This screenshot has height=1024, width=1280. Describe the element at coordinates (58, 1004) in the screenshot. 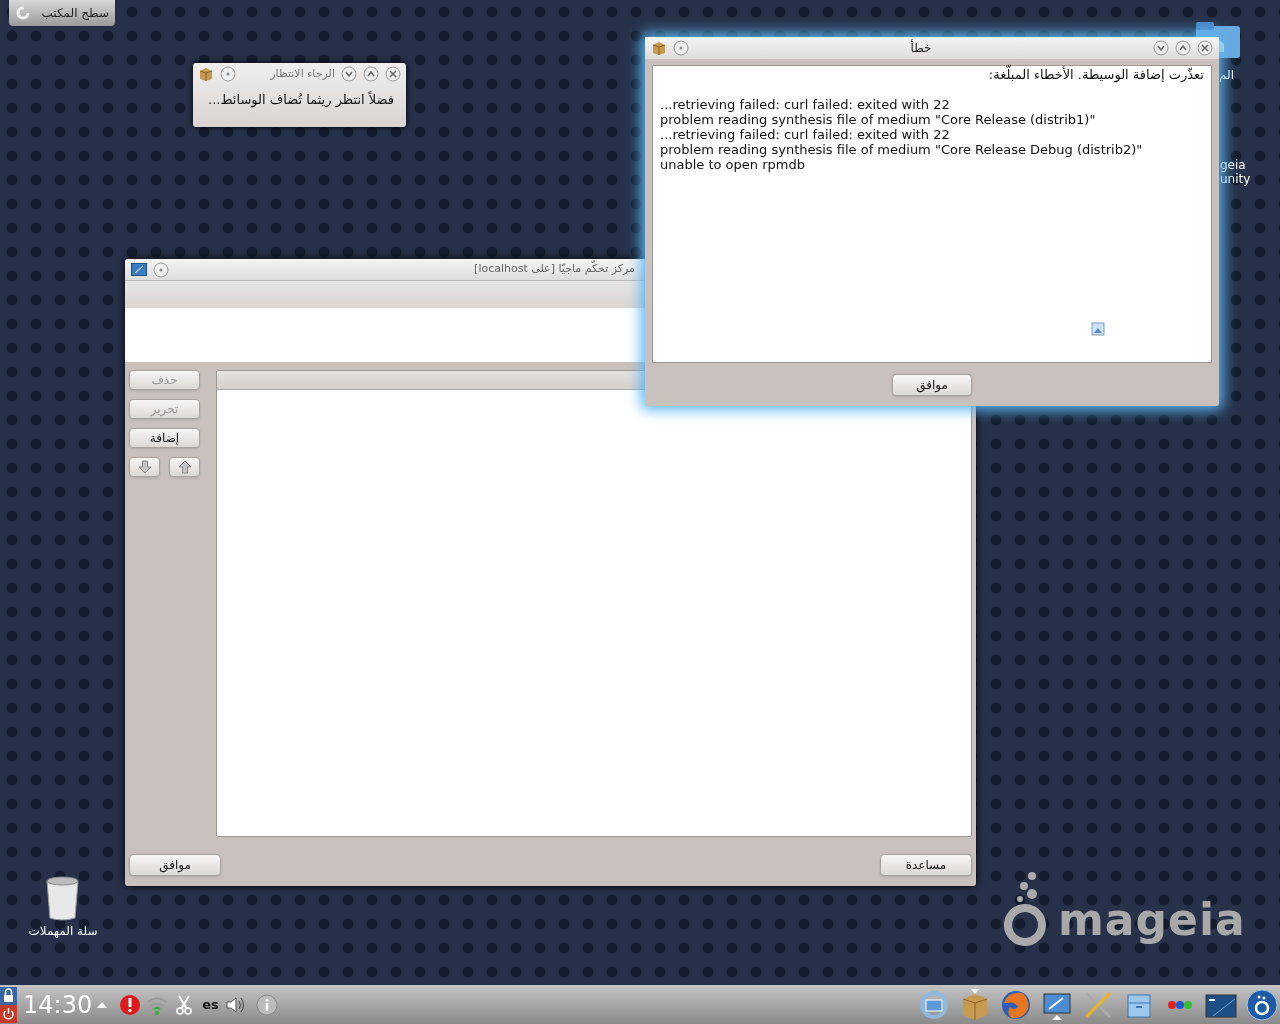

I see `clock: 14:30` at that location.